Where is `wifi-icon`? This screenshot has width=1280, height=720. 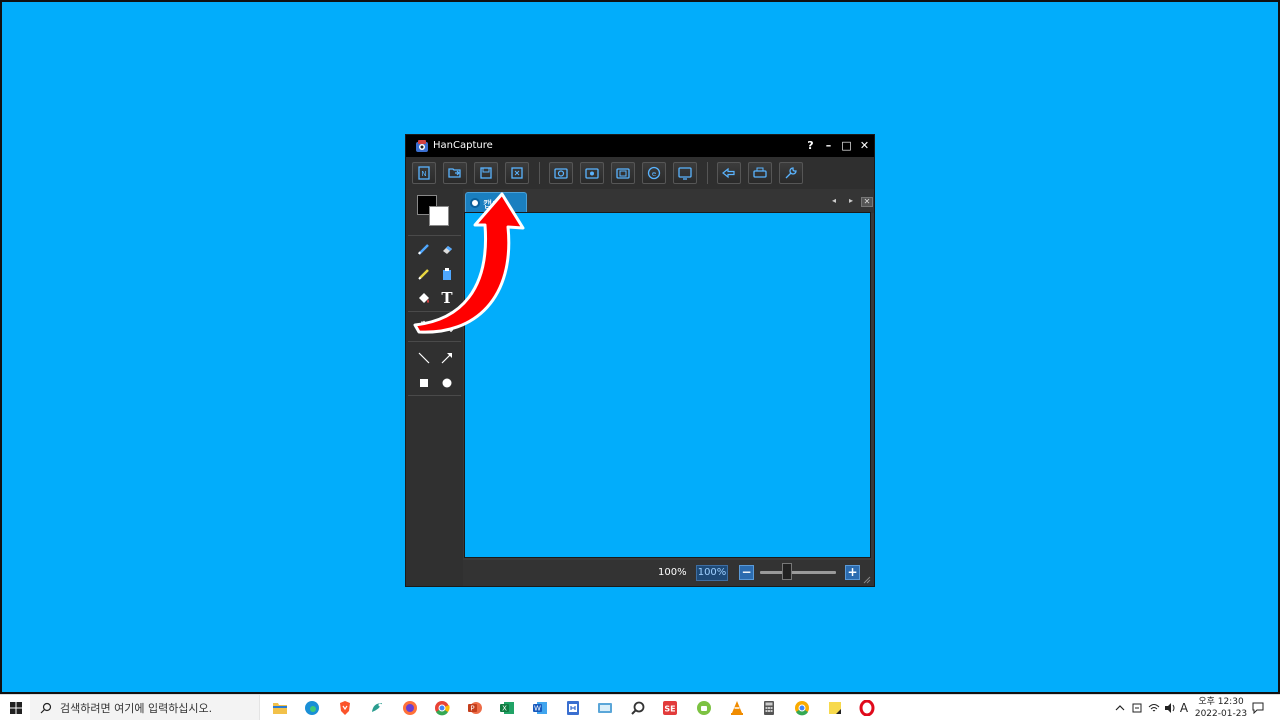 wifi-icon is located at coordinates (1154, 708).